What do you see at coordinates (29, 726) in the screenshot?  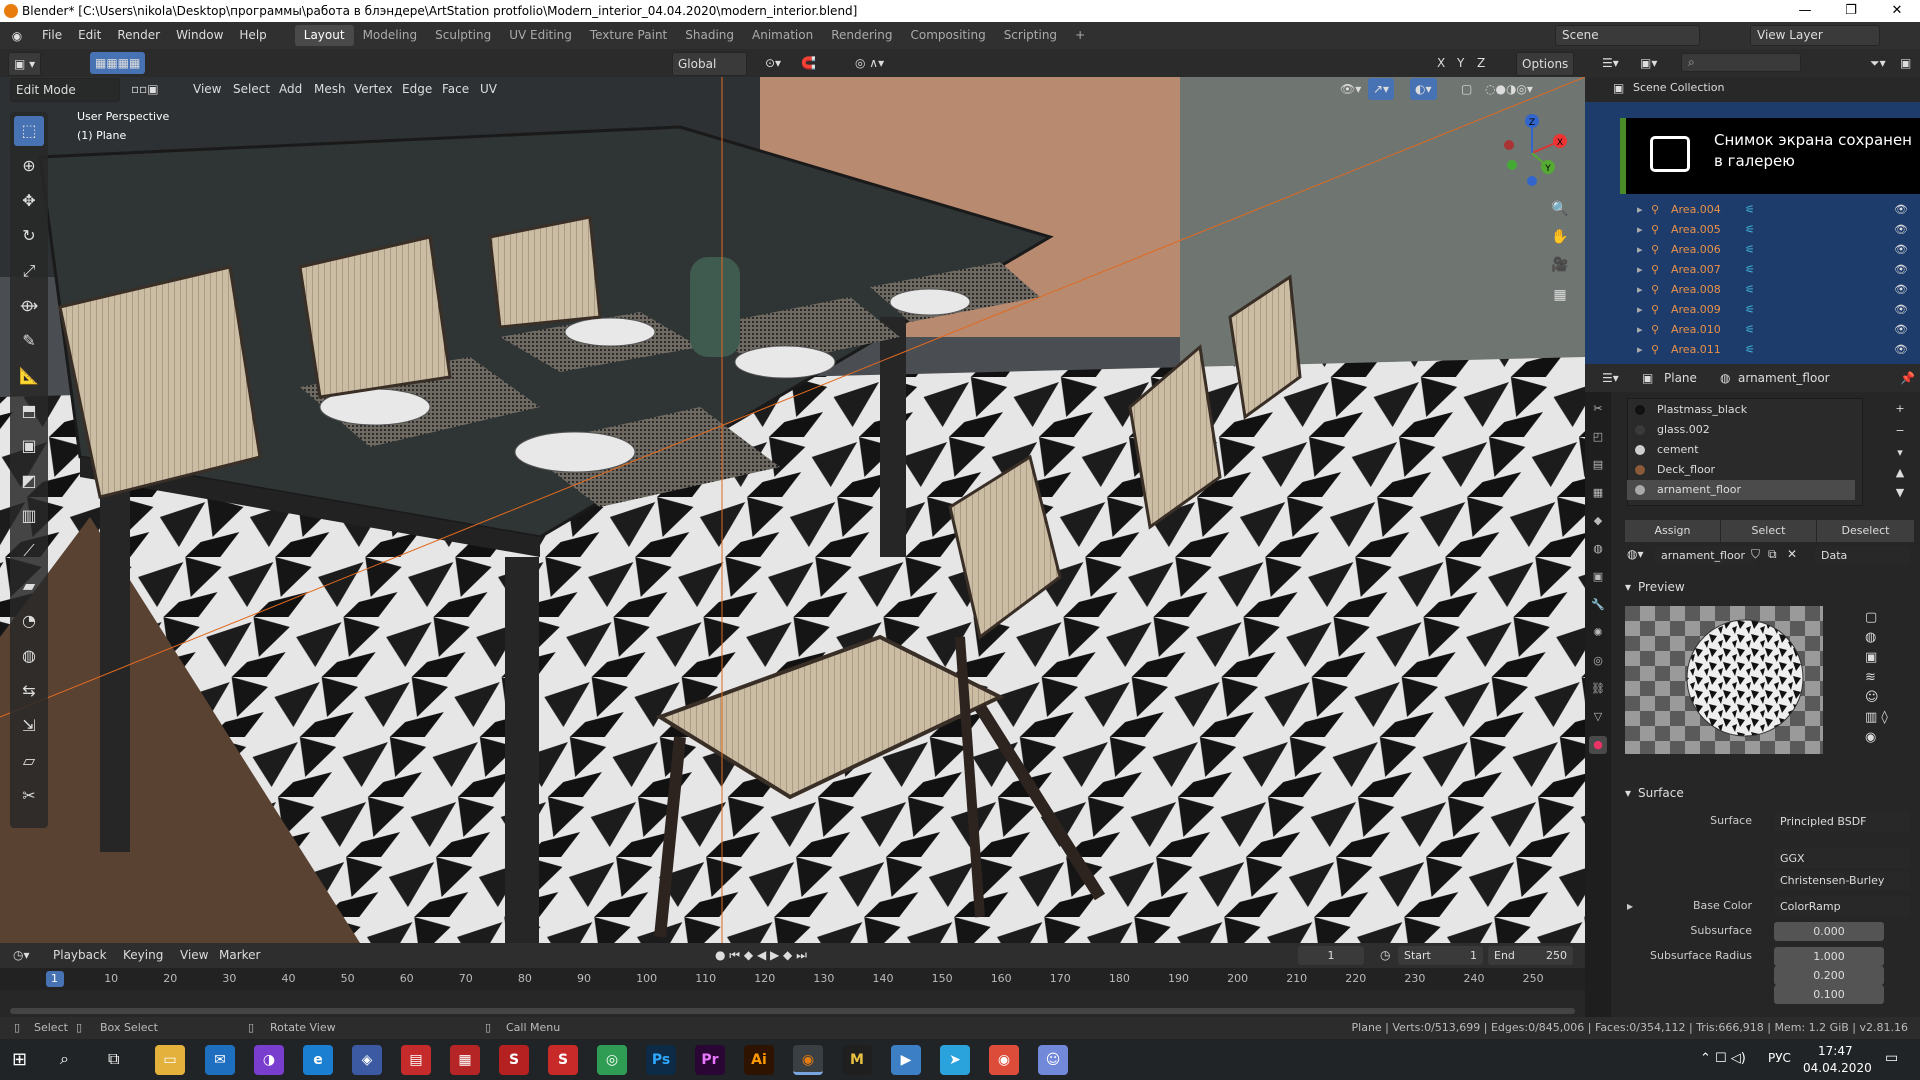 I see `tool-shrink-icon: ⇲` at bounding box center [29, 726].